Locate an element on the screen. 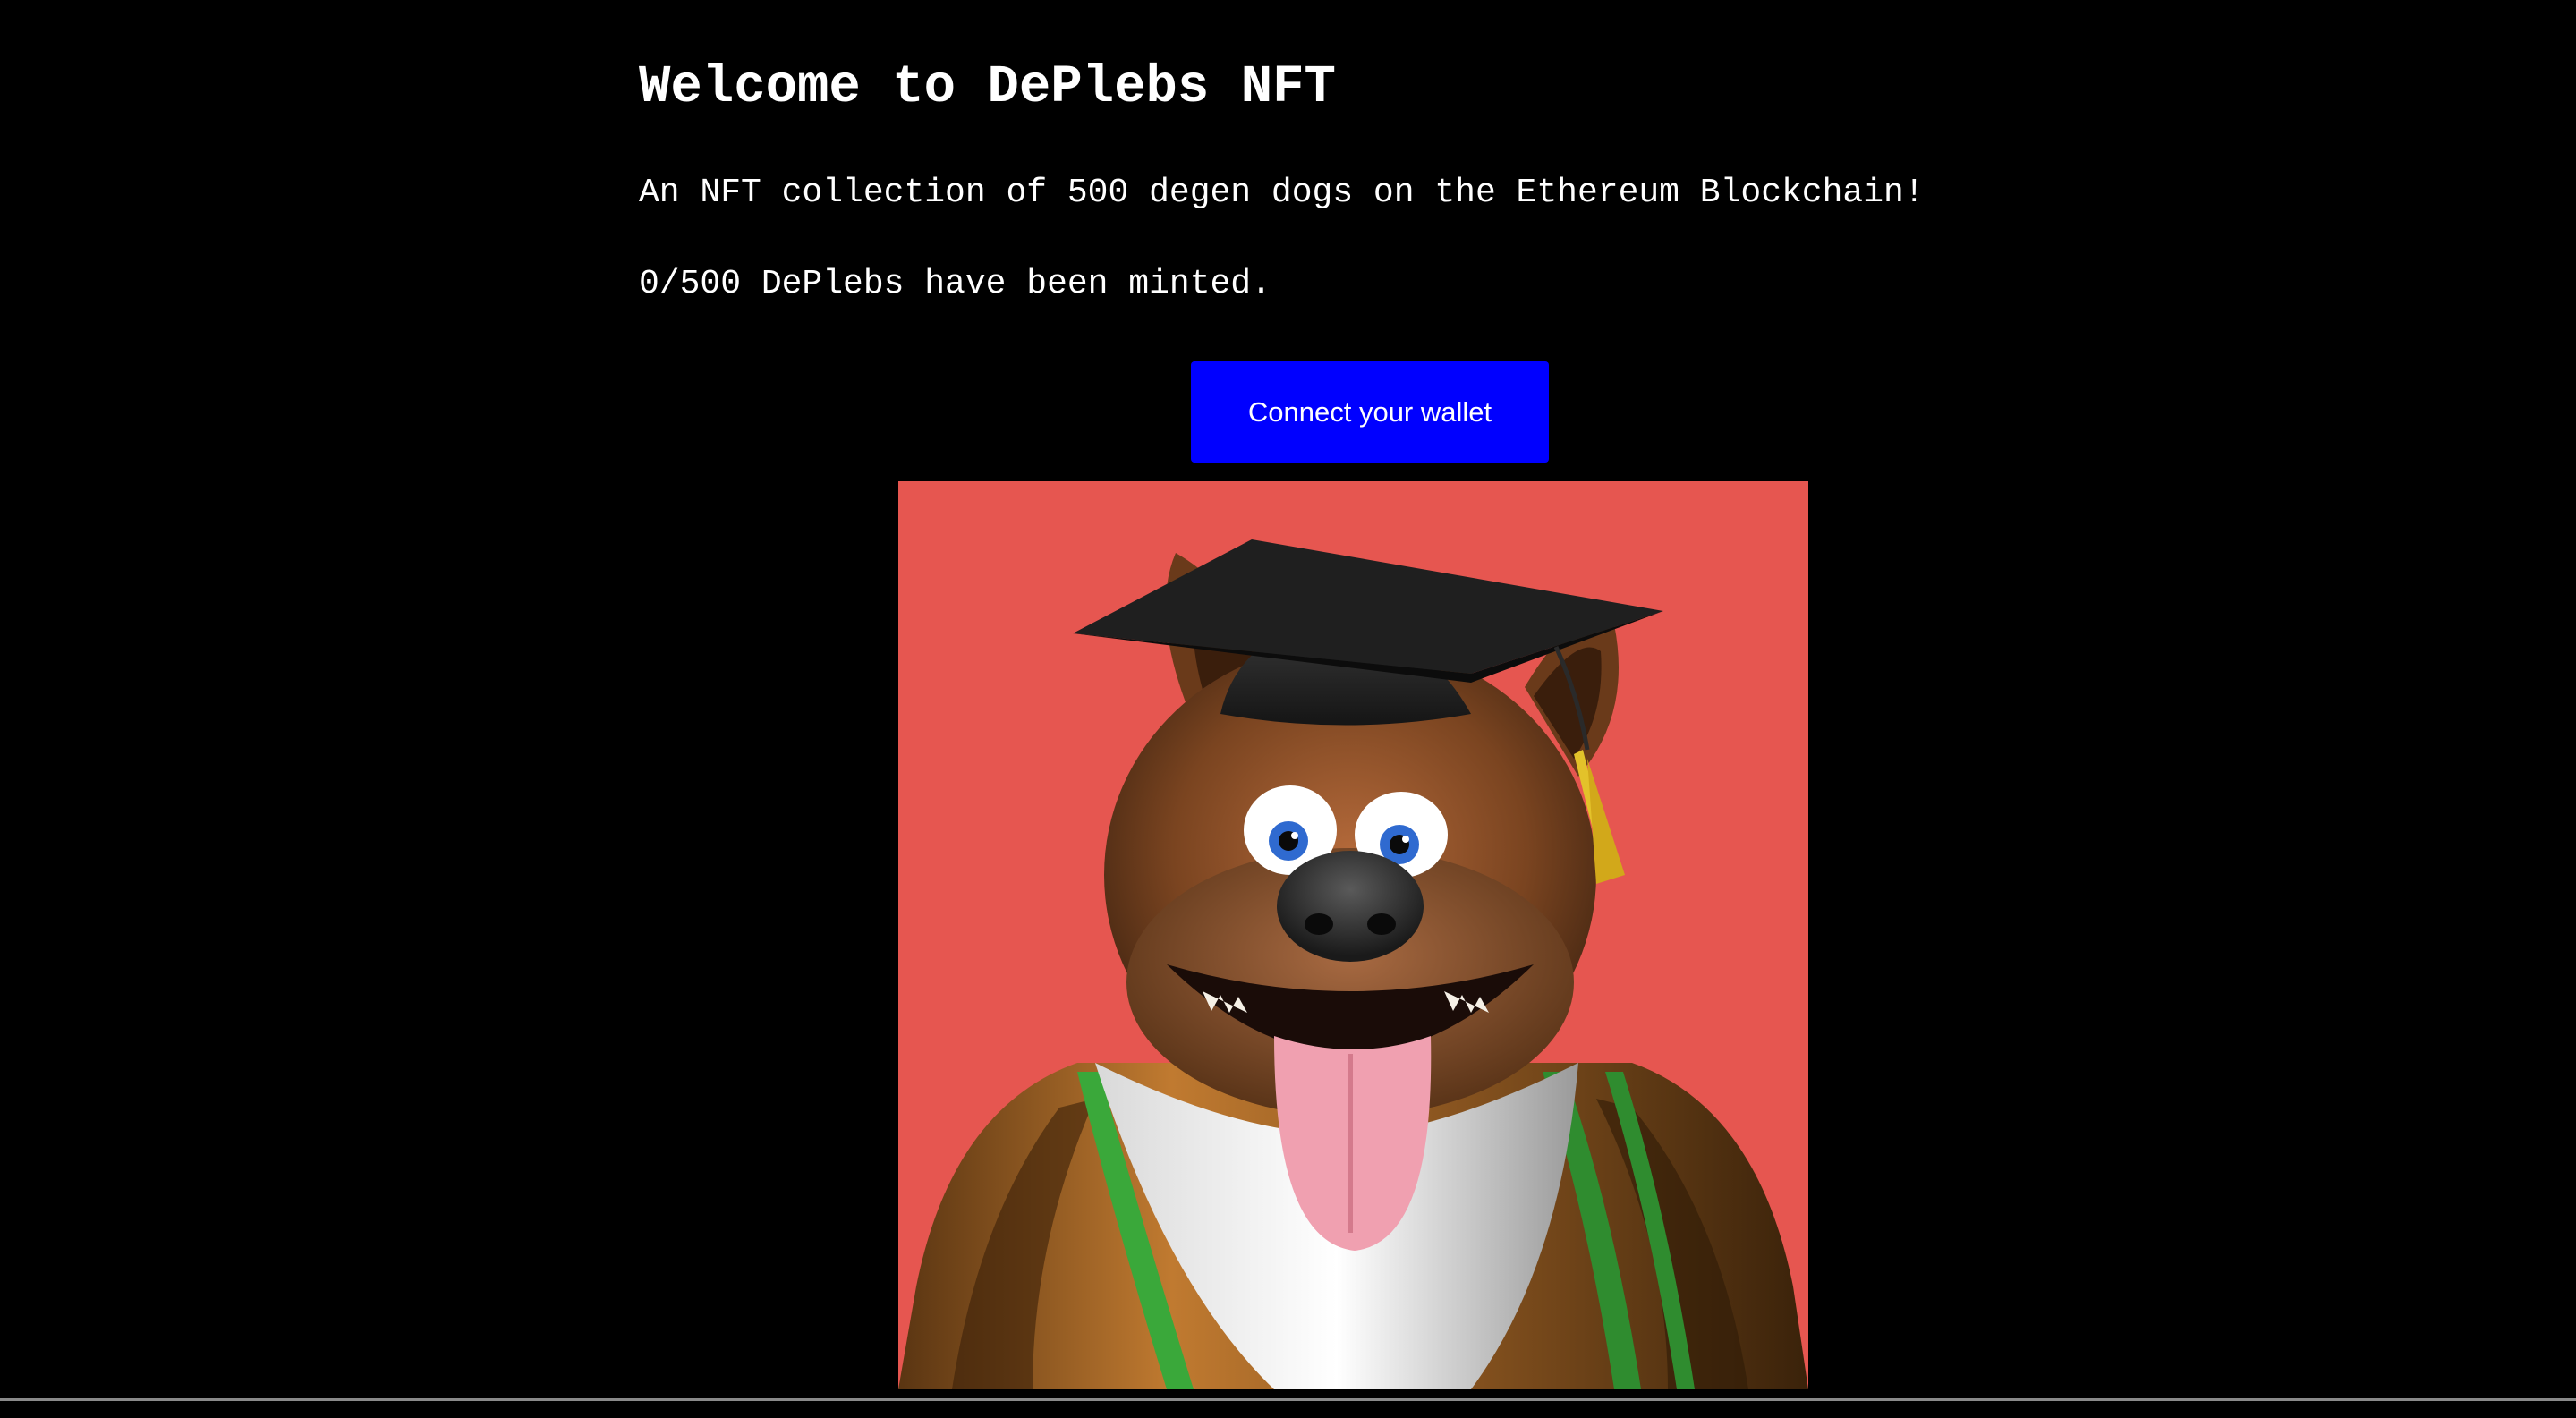 This screenshot has height=1418, width=2576. bottom-divider is located at coordinates (1288, 1399).